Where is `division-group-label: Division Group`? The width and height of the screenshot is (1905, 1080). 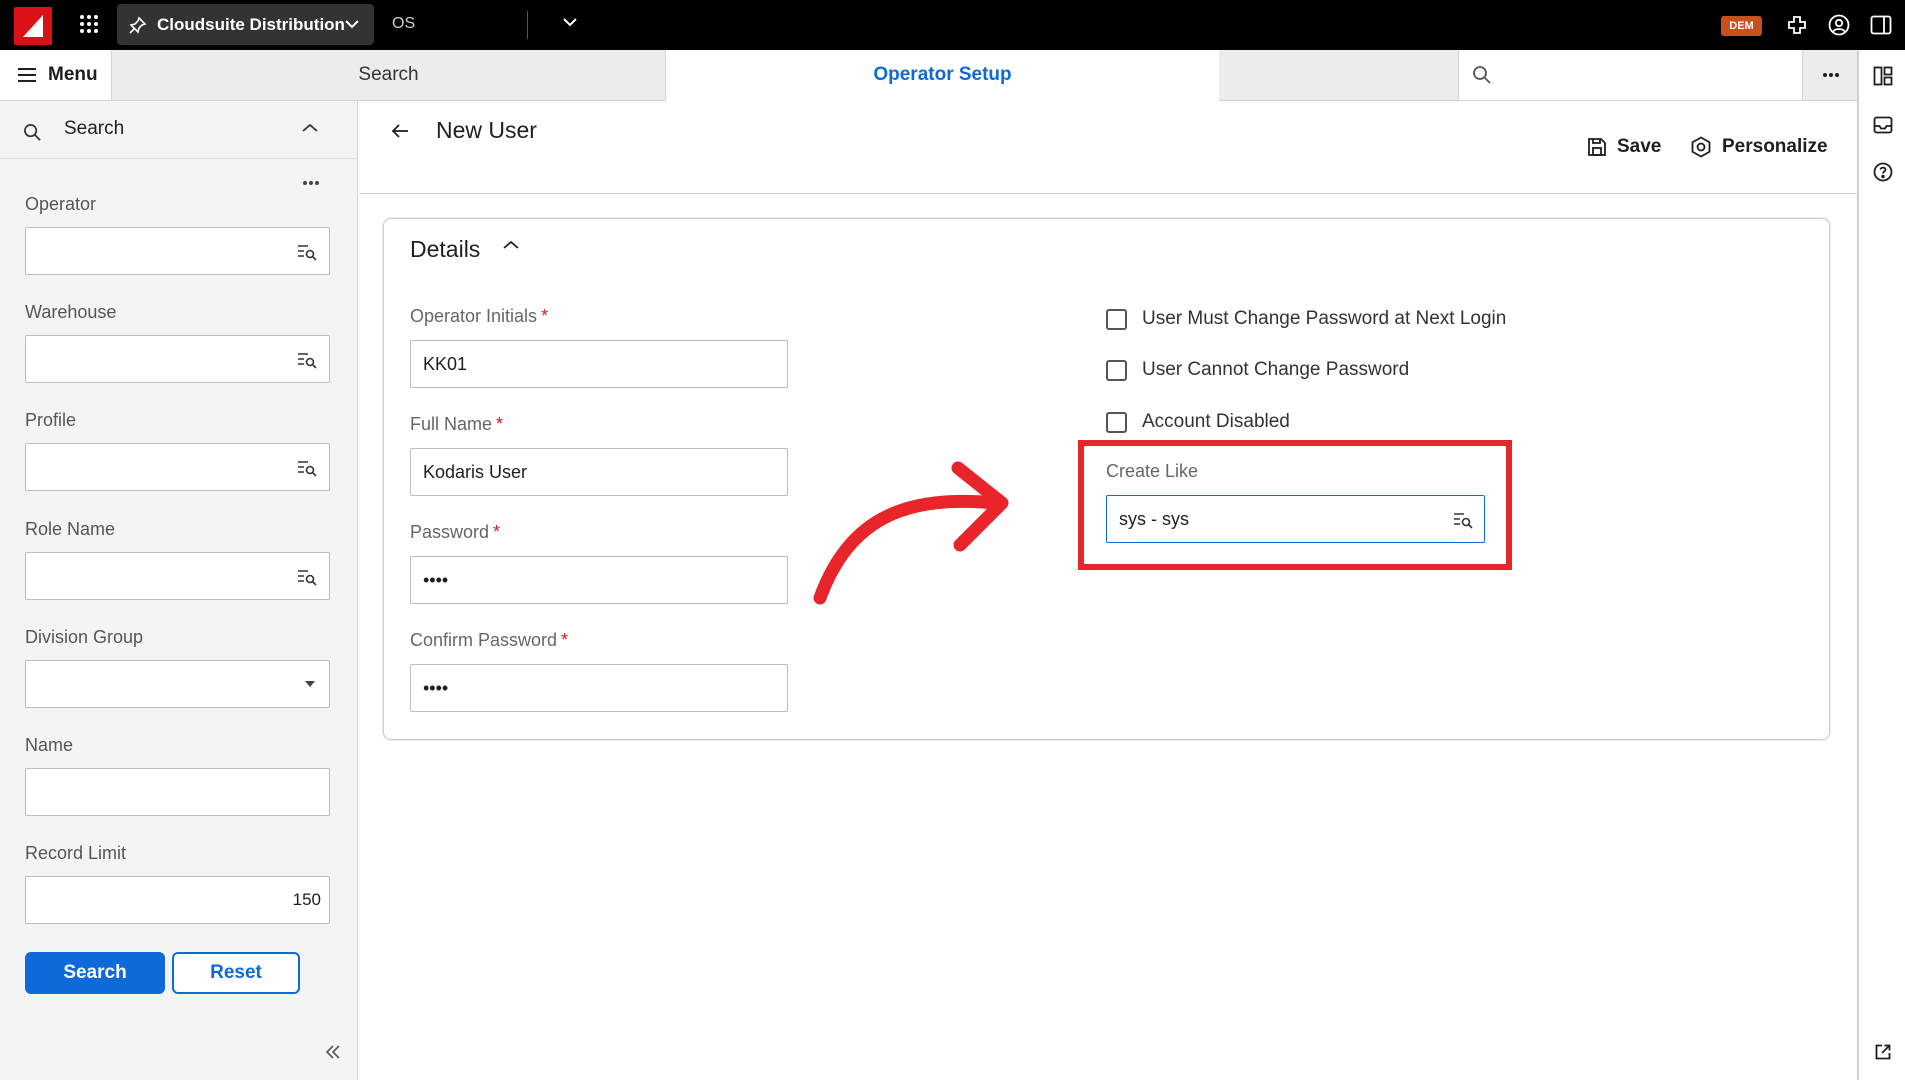
division-group-label: Division Group is located at coordinates (84, 637).